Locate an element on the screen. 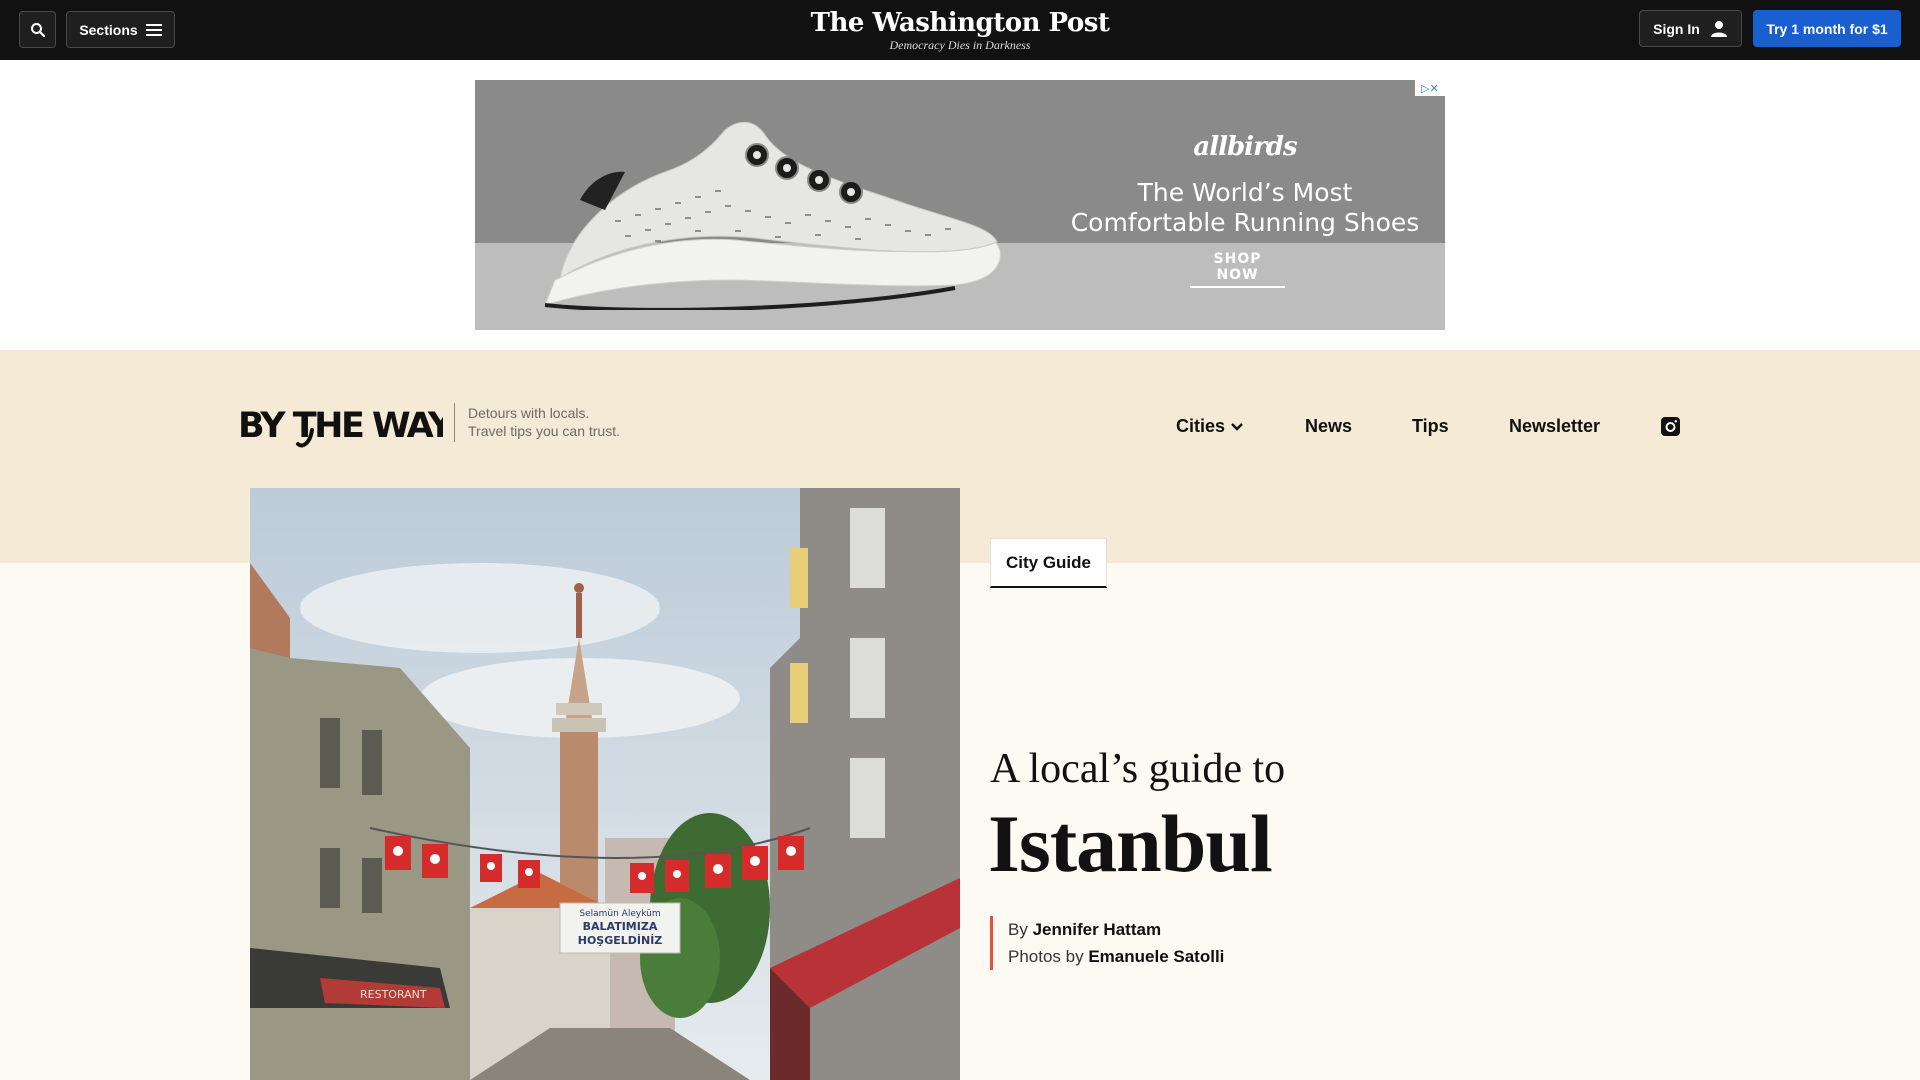 This screenshot has width=1920, height=1080. masthead-tagline: Democracy Dies in Darkness is located at coordinates (960, 45).